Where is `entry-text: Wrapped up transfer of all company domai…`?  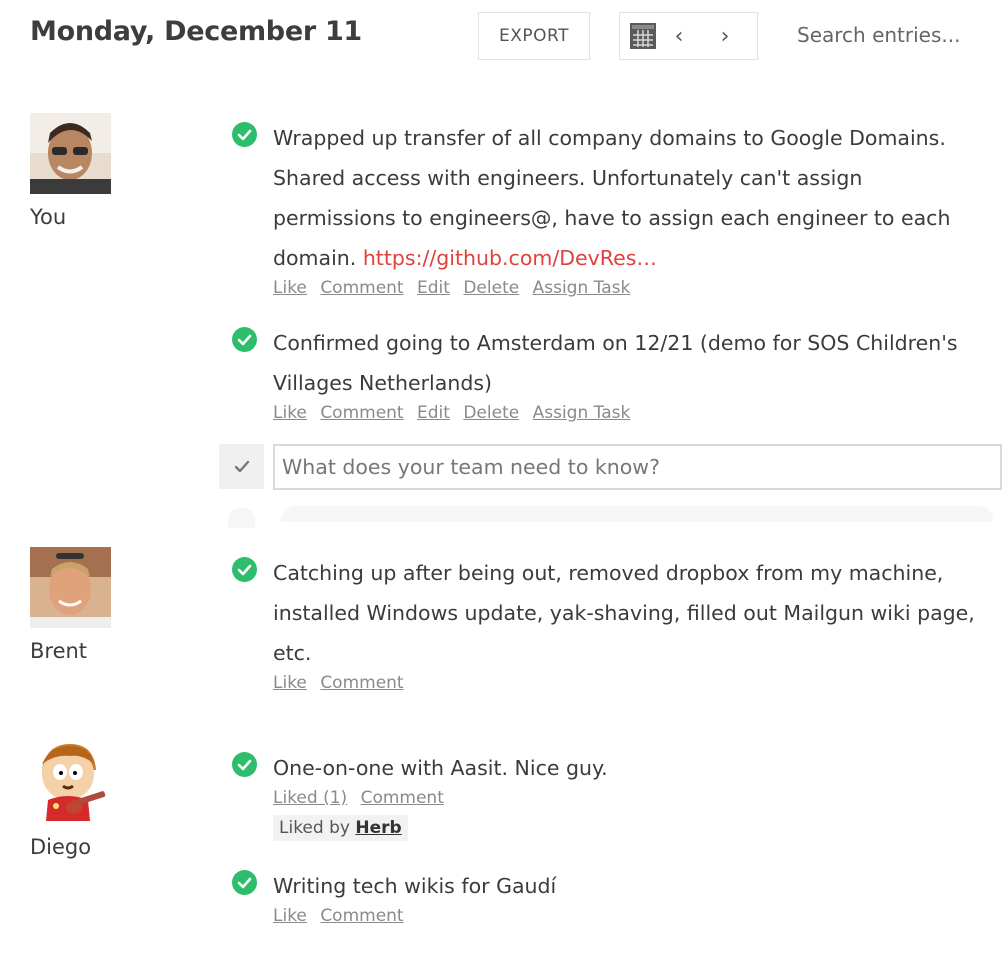 entry-text: Wrapped up transfer of all company domai… is located at coordinates (631, 198).